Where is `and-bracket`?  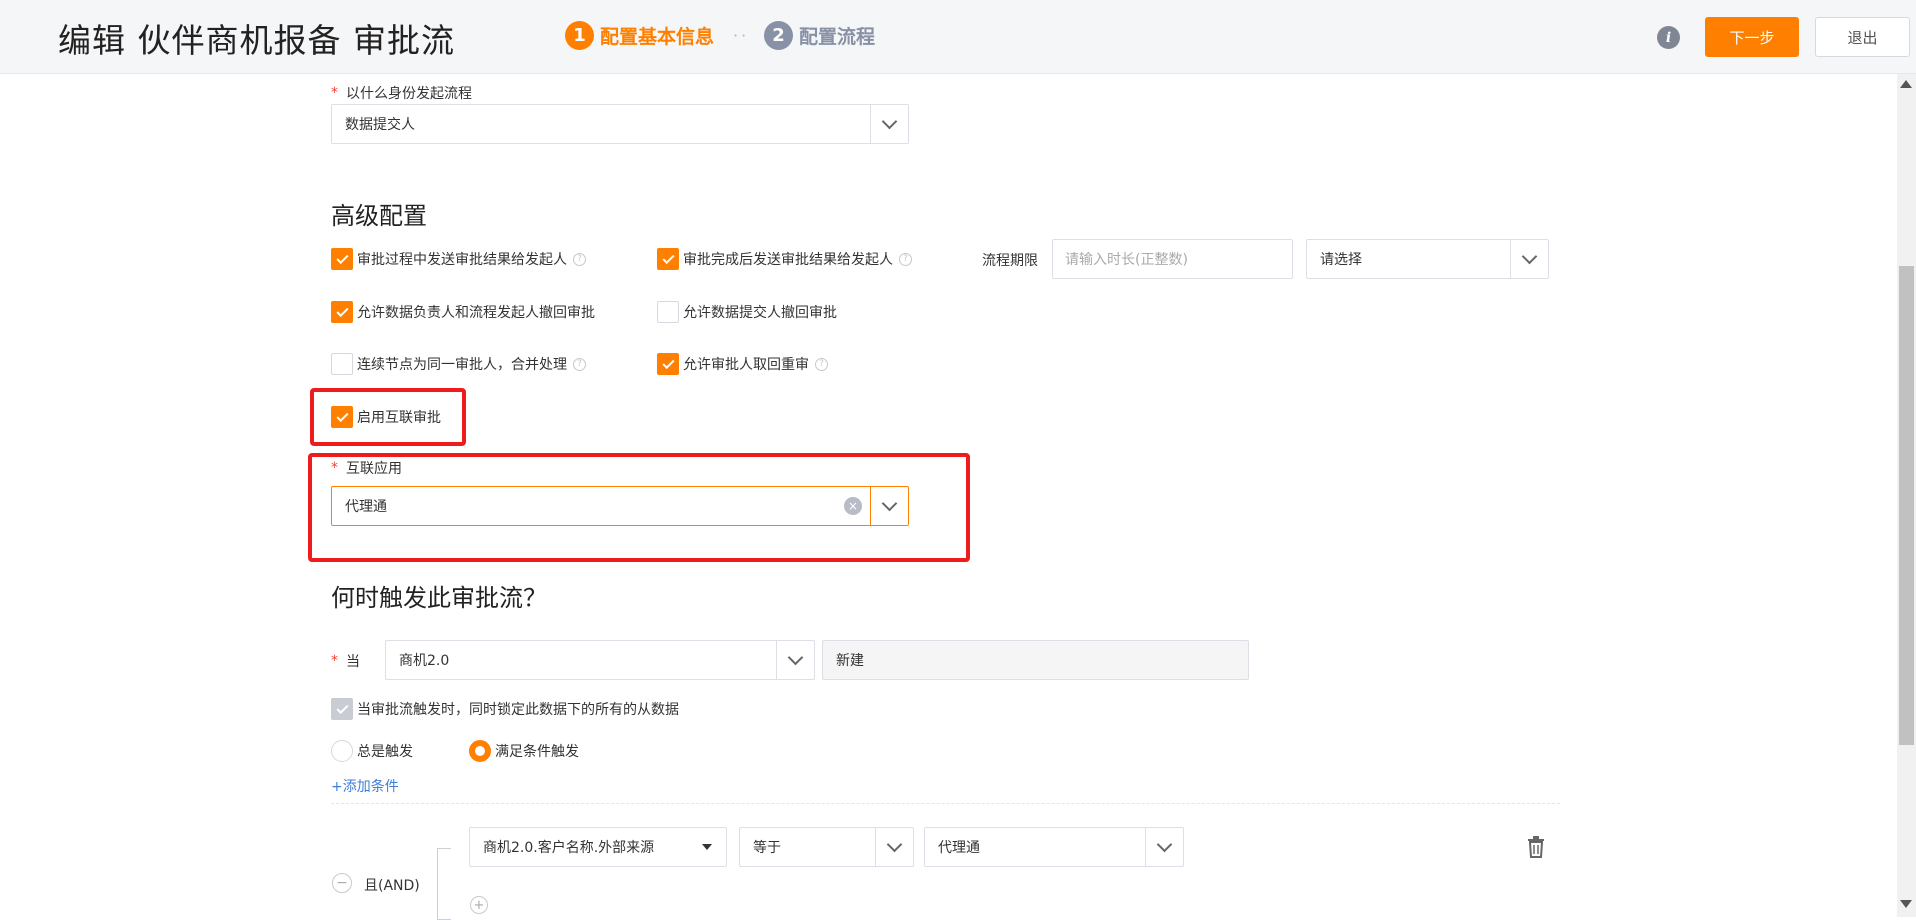 and-bracket is located at coordinates (444, 884).